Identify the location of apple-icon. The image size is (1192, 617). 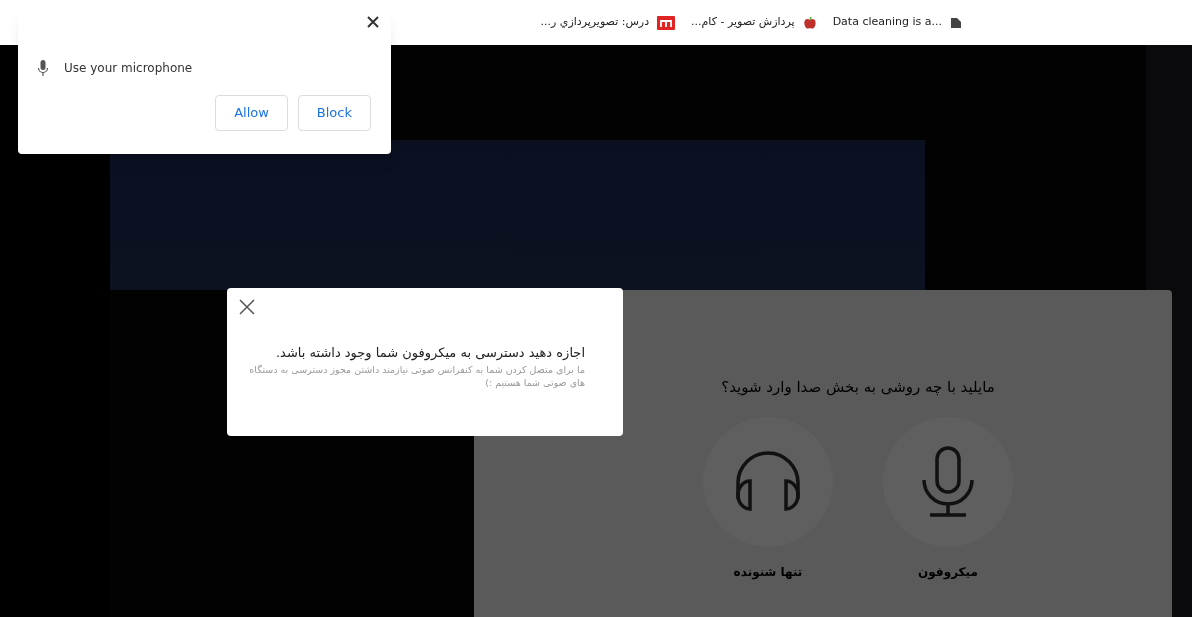
(809, 22).